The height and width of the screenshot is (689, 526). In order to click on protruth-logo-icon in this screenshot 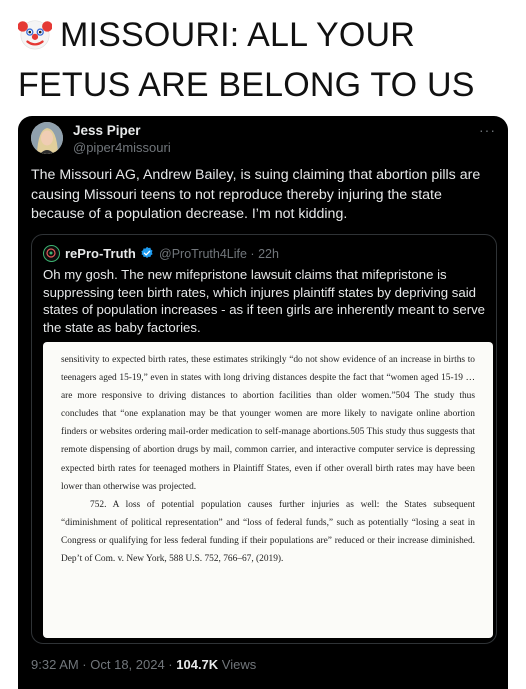, I will do `click(51, 253)`.